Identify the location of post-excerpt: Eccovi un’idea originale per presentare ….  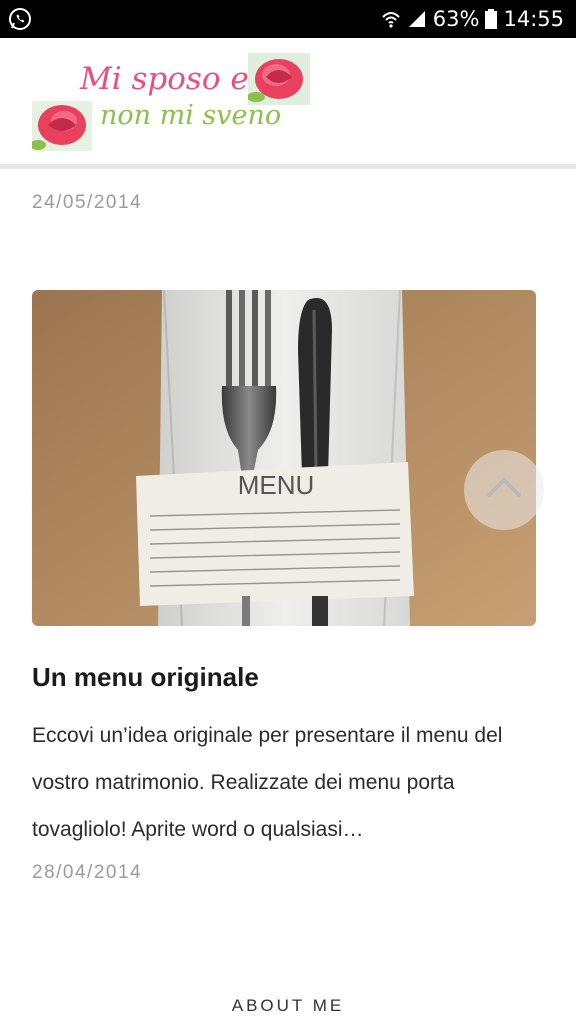
(267, 782).